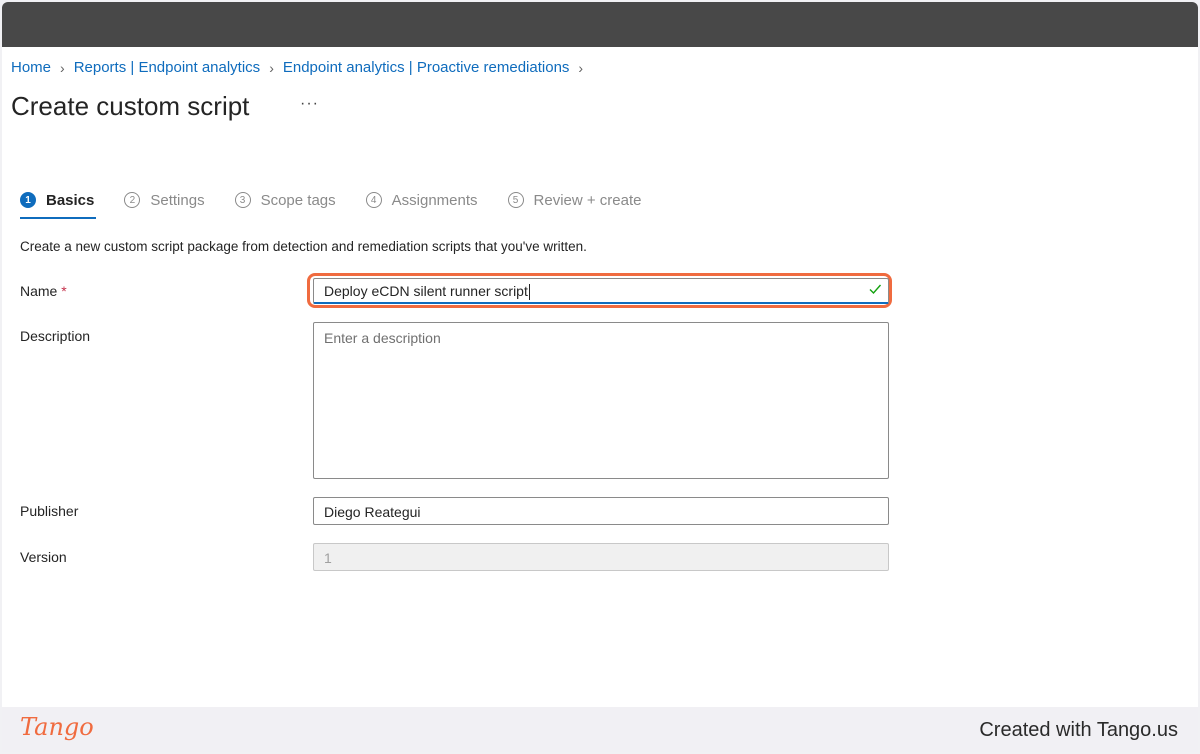  Describe the element at coordinates (298, 200) in the screenshot. I see `step-label: Scope tags` at that location.